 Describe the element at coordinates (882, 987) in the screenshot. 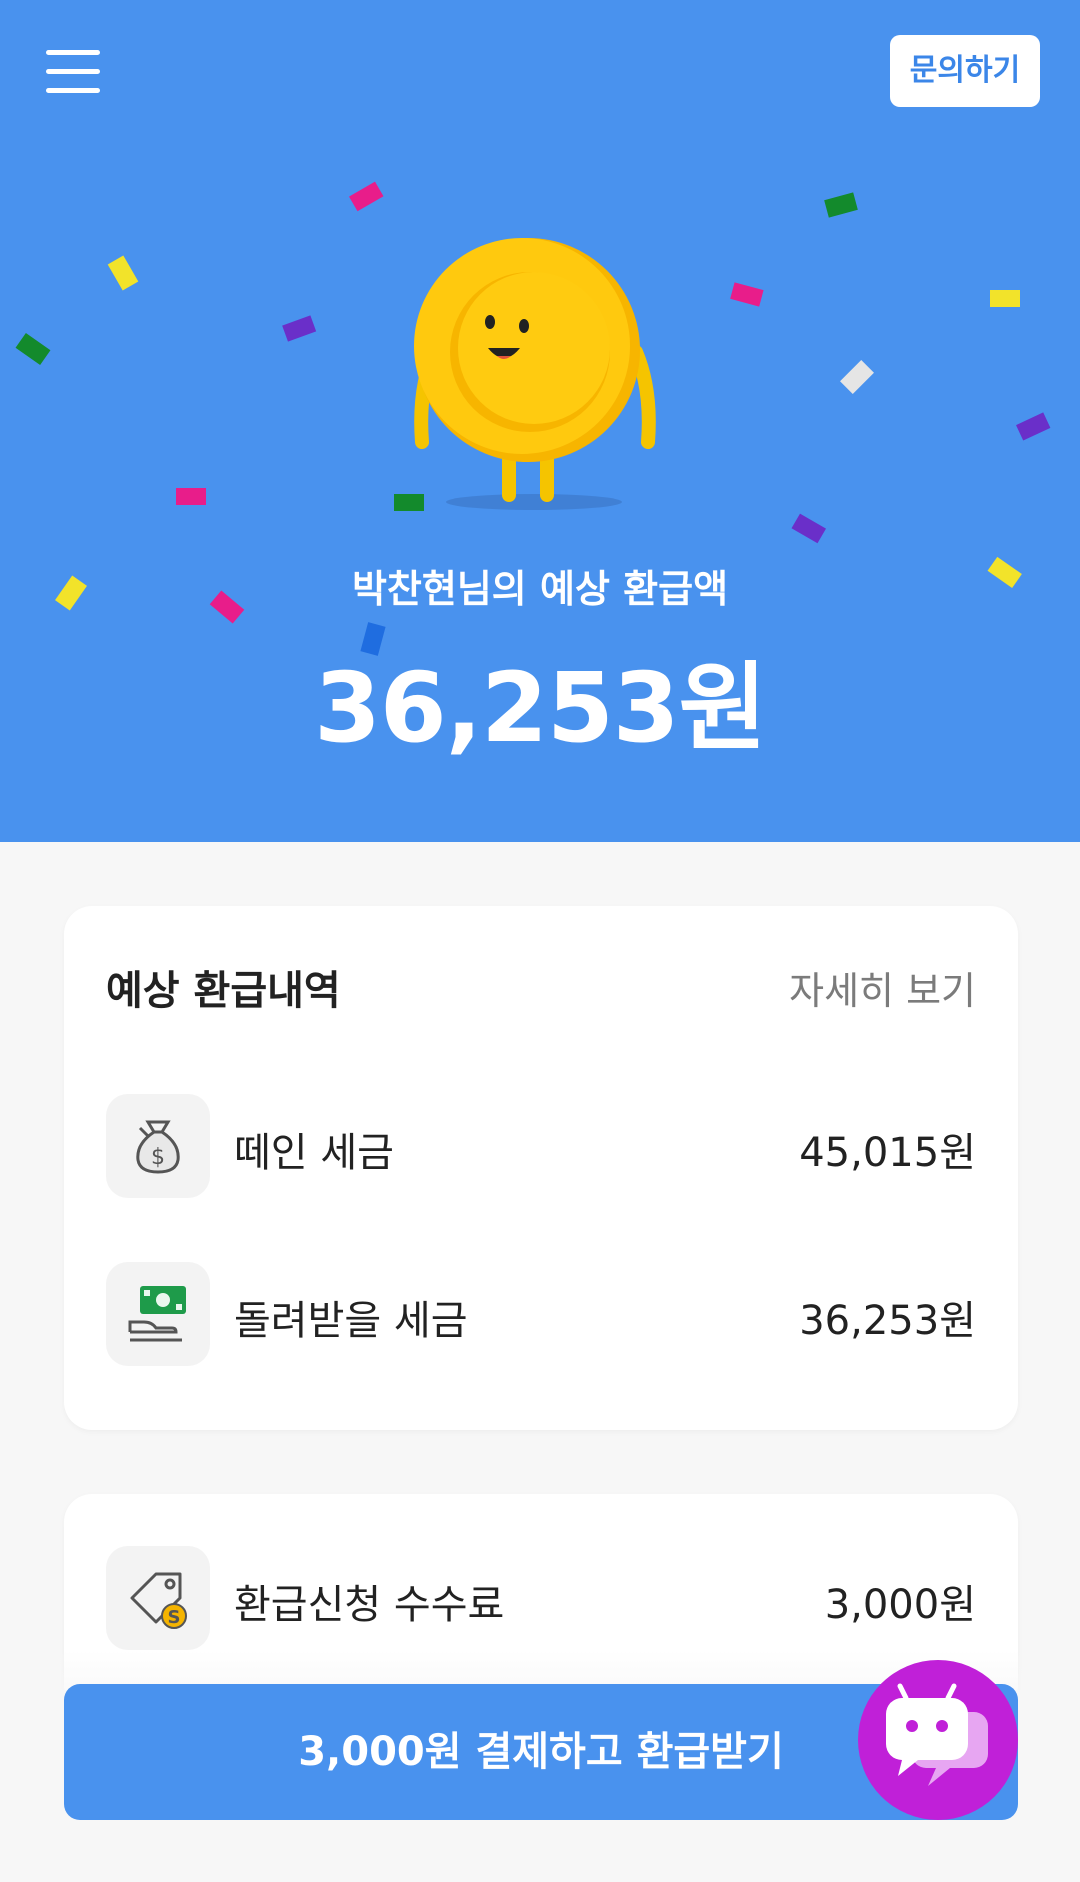

I see `view-details-link: 자세히 보기` at that location.